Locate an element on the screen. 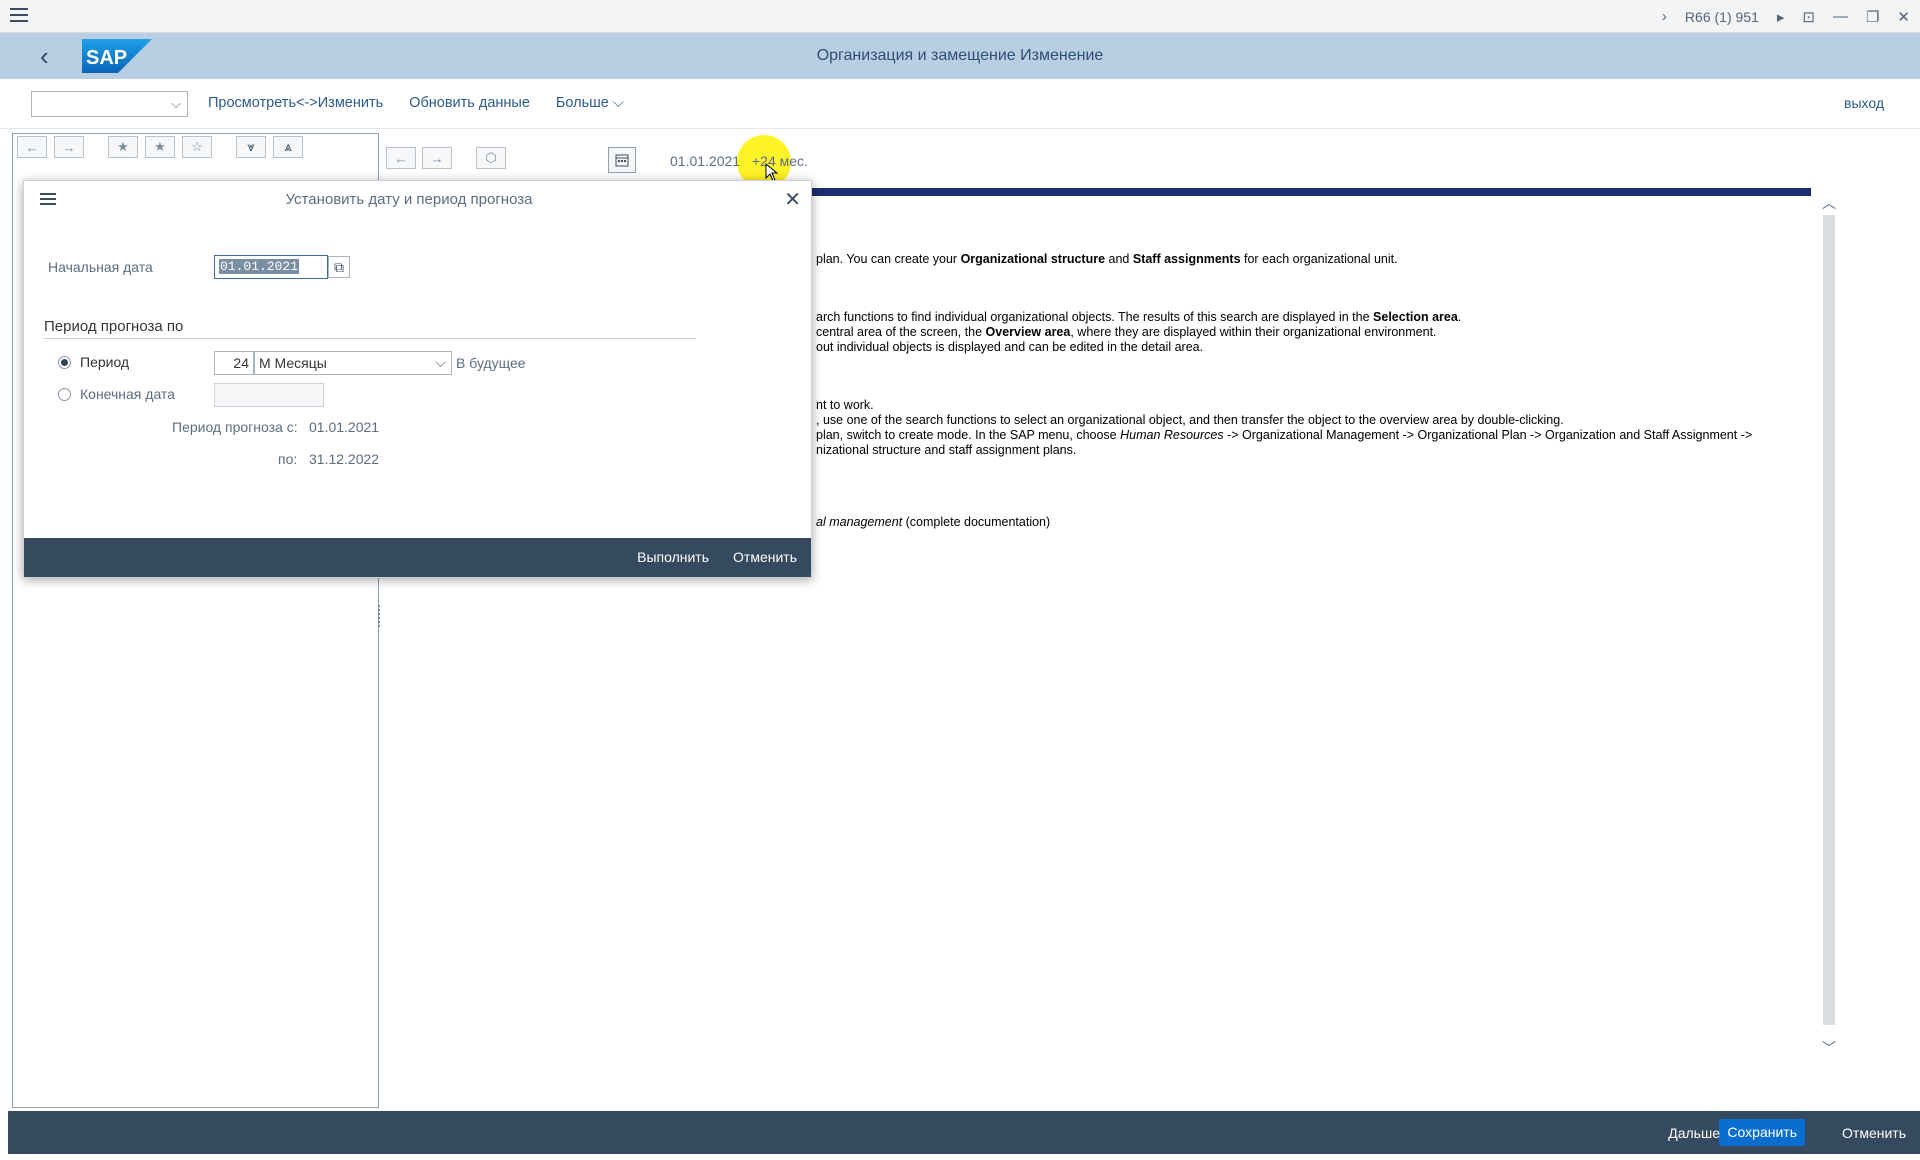 The width and height of the screenshot is (1920, 1160). system-bar: › R66 (1) 951 ▸ ⊡ — ❐ ✕ is located at coordinates (960, 16).